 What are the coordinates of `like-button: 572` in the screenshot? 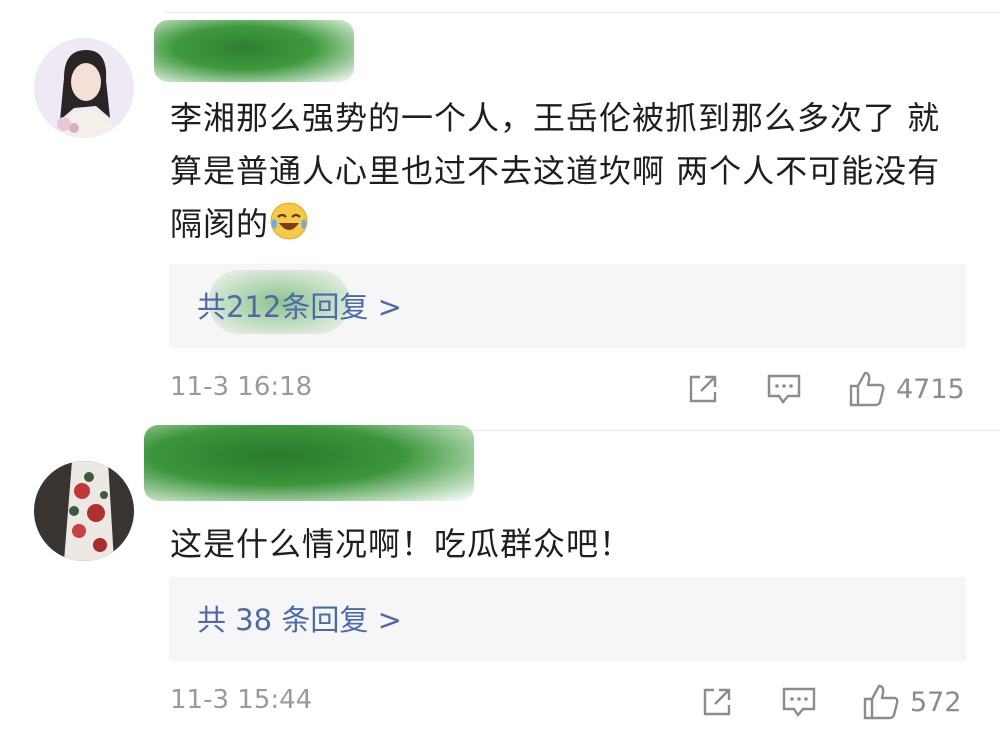 It's located at (912, 702).